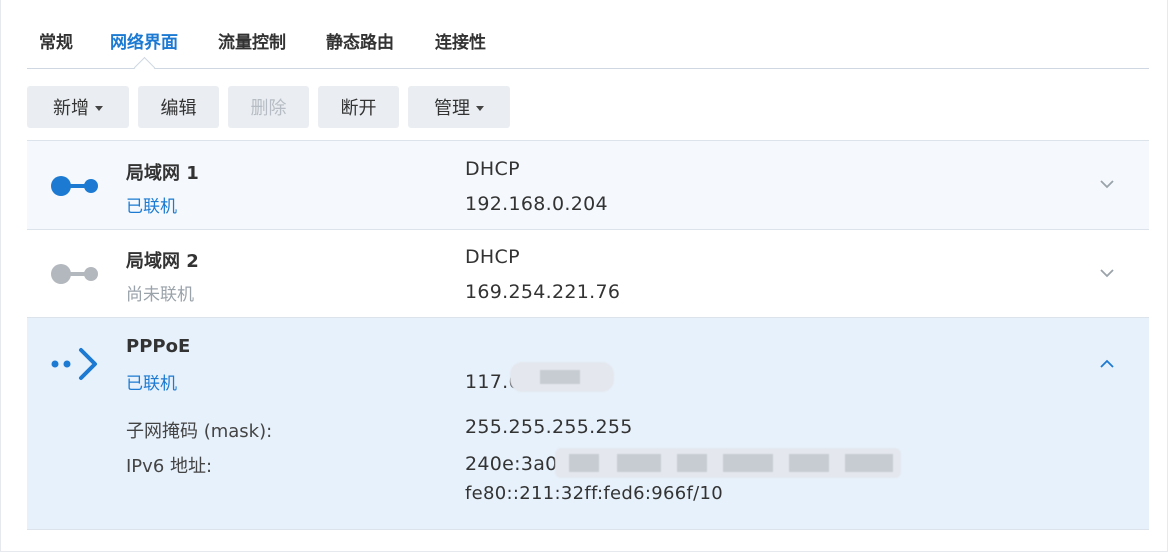 Image resolution: width=1168 pixels, height=553 pixels. Describe the element at coordinates (56, 40) in the screenshot. I see `tab-general: 常规` at that location.